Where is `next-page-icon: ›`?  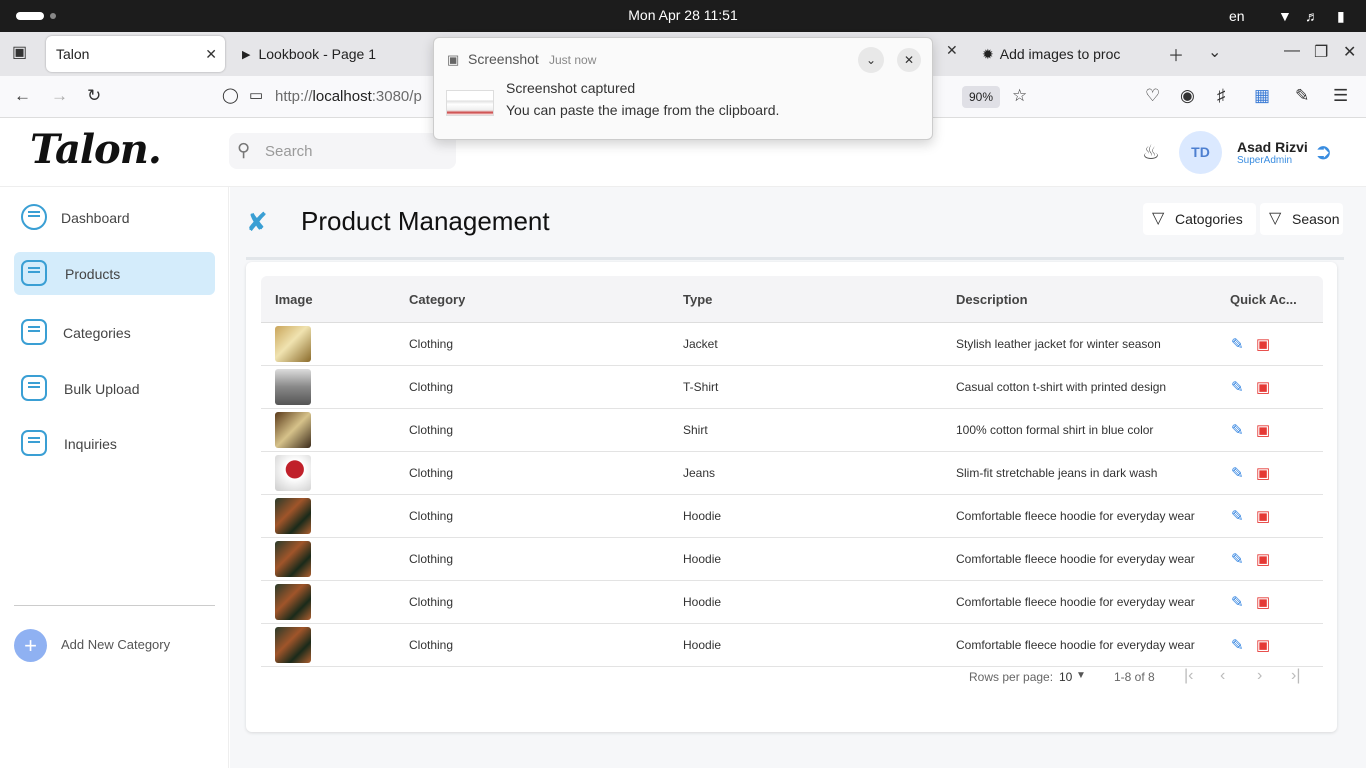 next-page-icon: › is located at coordinates (1259, 676).